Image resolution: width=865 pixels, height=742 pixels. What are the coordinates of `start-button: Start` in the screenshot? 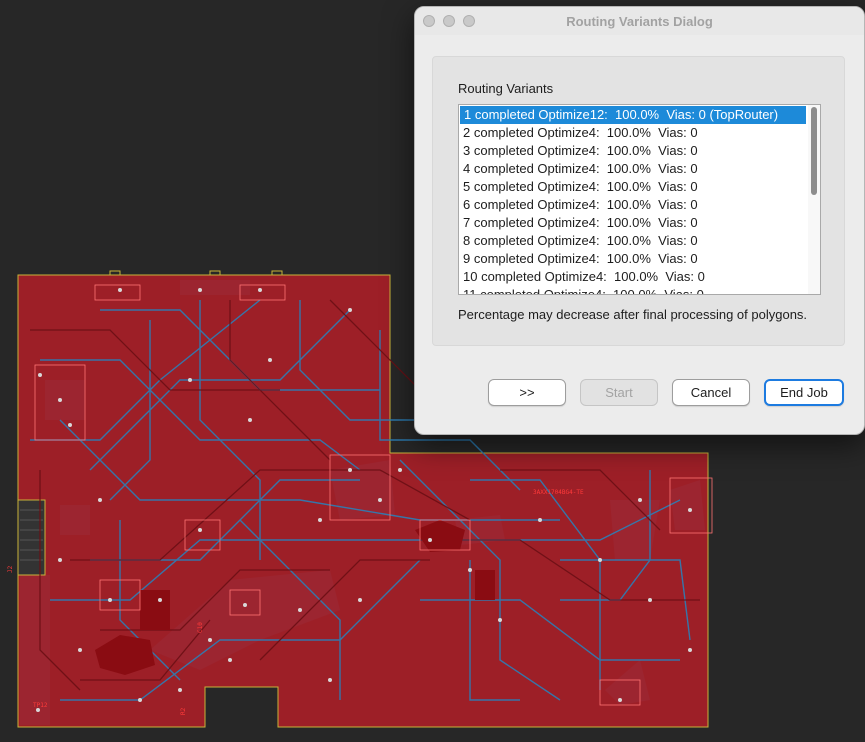 It's located at (619, 392).